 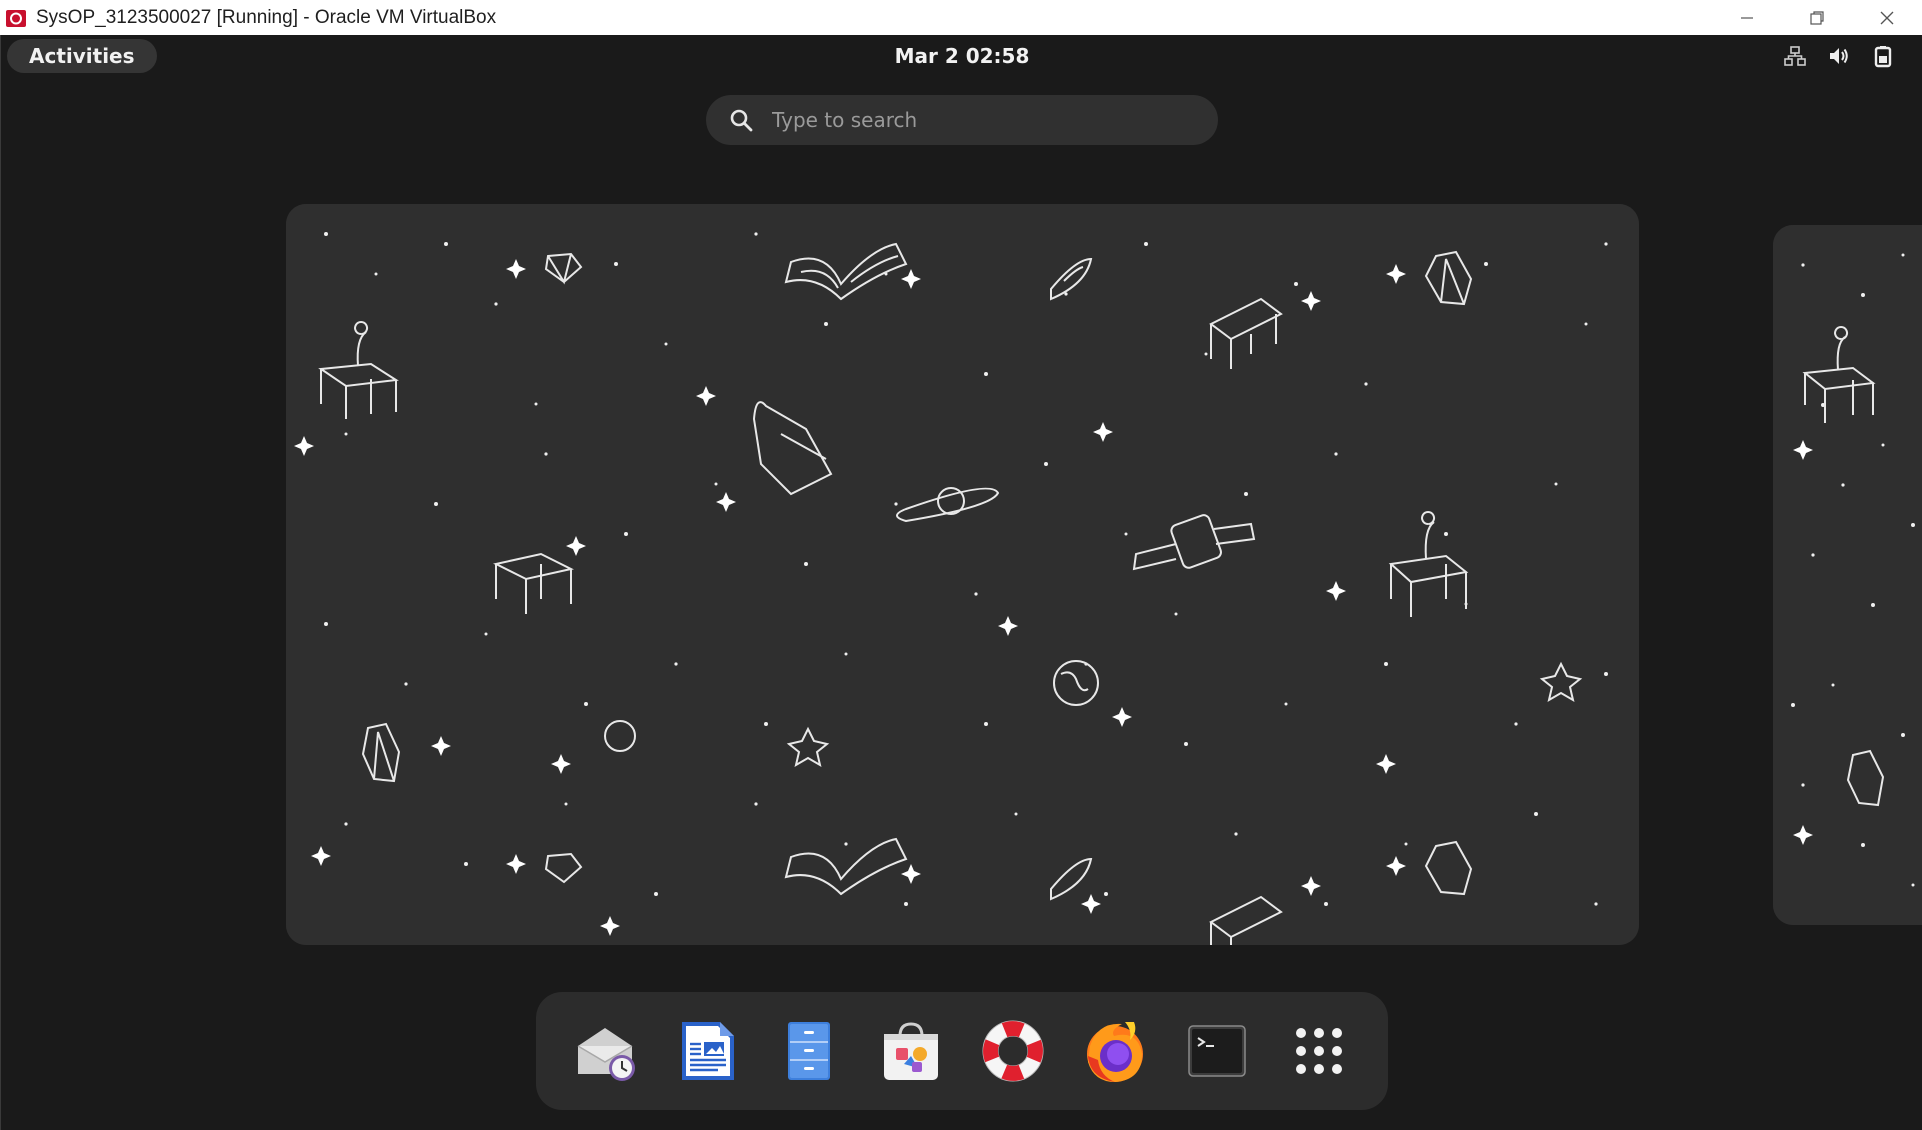 What do you see at coordinates (1115, 1051) in the screenshot?
I see `firefox-icon` at bounding box center [1115, 1051].